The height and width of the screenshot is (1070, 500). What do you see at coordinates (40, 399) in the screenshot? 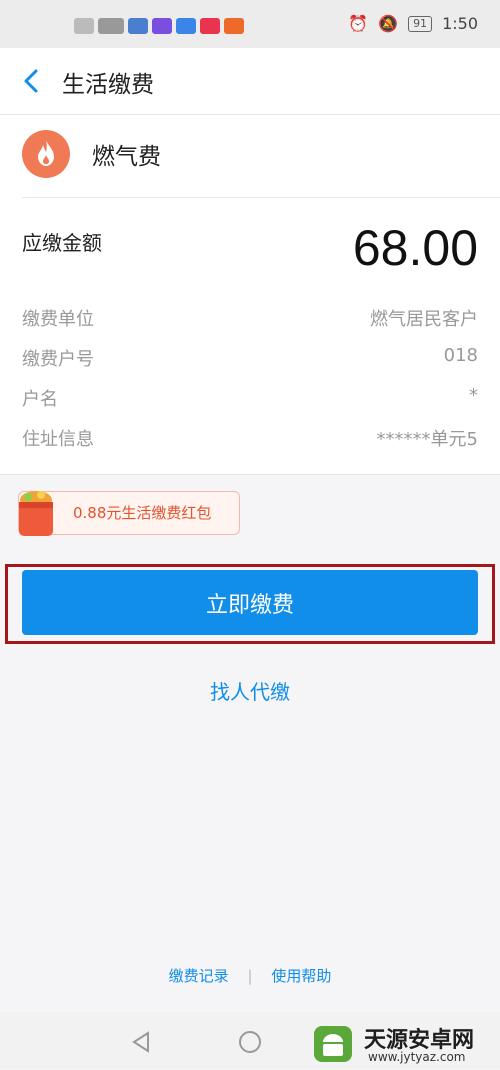
I see `info-label: 户名` at bounding box center [40, 399].